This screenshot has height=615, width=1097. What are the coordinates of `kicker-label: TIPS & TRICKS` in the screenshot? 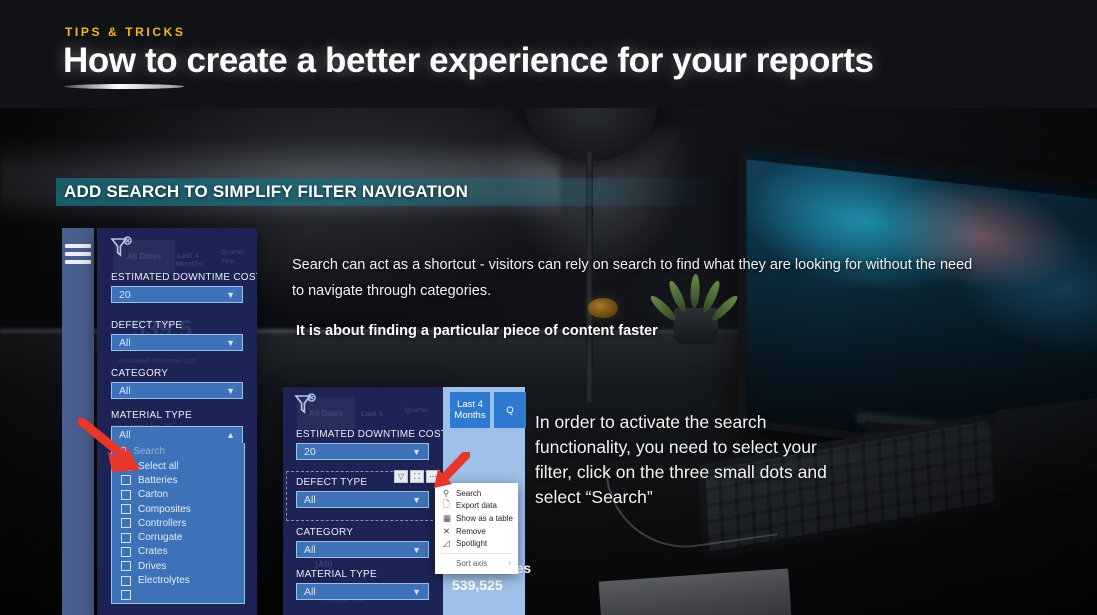 It's located at (125, 32).